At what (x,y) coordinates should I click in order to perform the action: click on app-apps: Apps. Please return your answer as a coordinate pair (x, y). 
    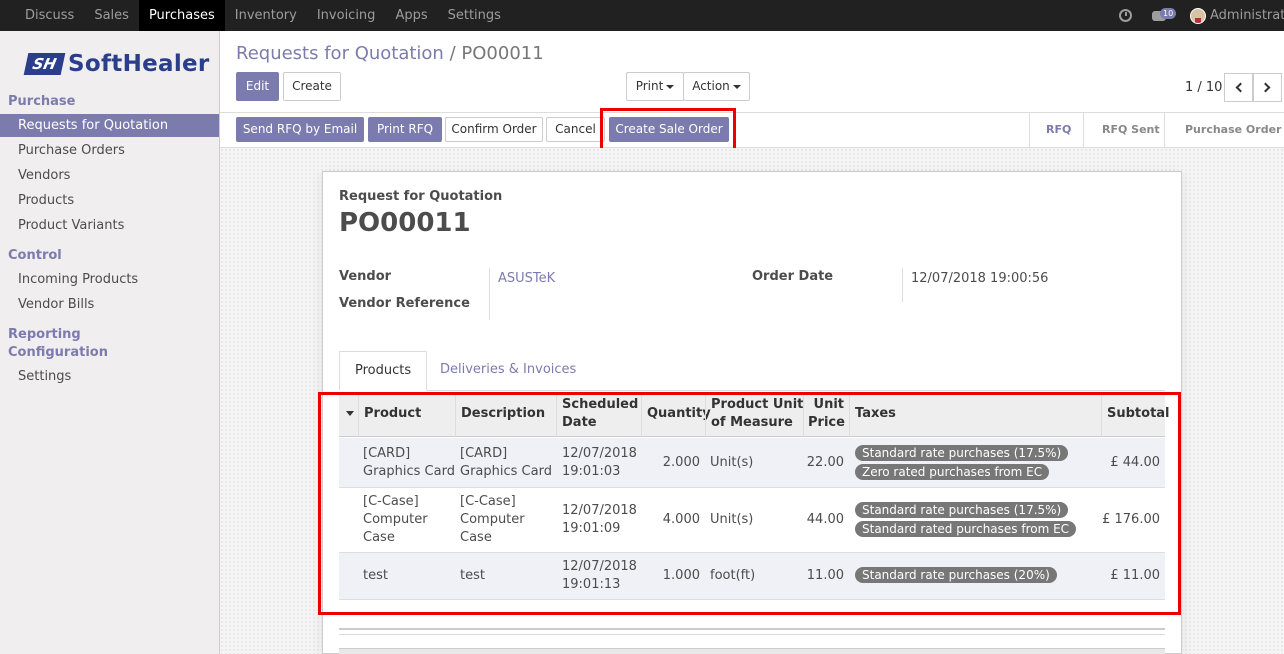
    Looking at the image, I should click on (411, 15).